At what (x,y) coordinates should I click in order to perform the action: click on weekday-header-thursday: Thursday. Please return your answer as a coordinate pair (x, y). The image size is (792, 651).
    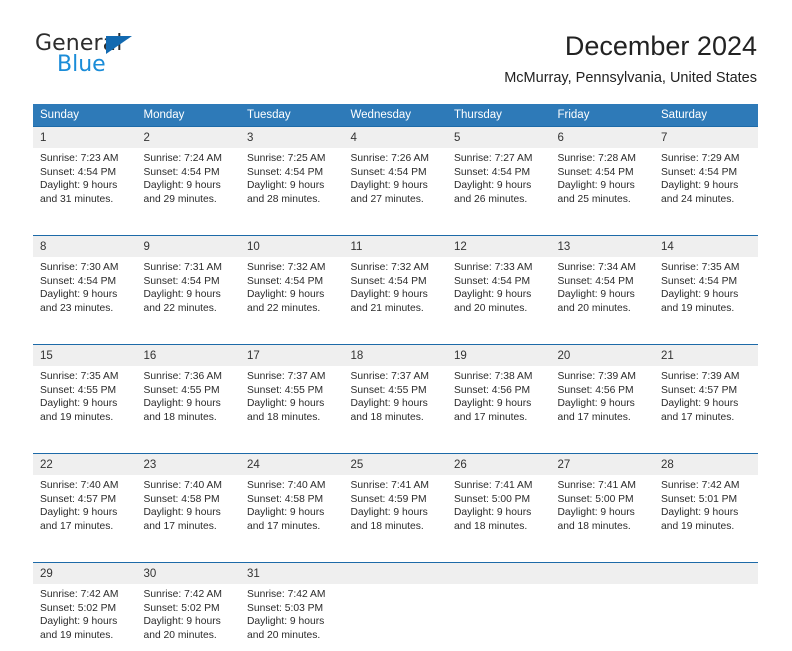
    Looking at the image, I should click on (499, 115).